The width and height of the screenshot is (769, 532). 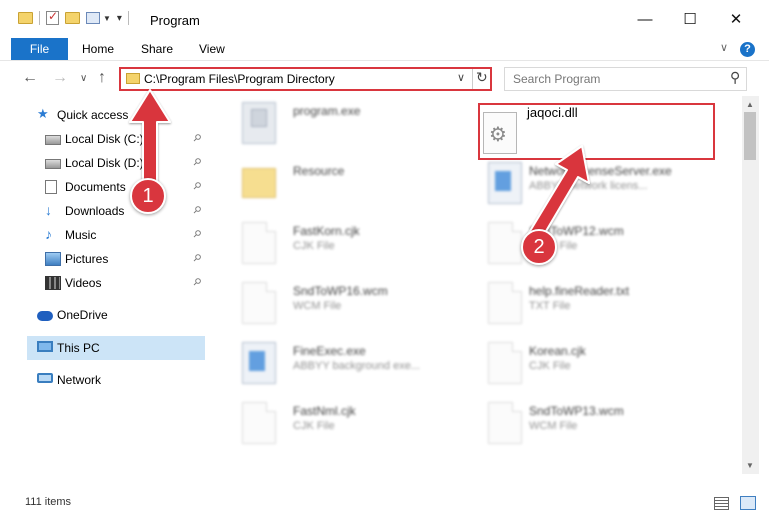 I want to click on scroll-thumb, so click(x=750, y=136).